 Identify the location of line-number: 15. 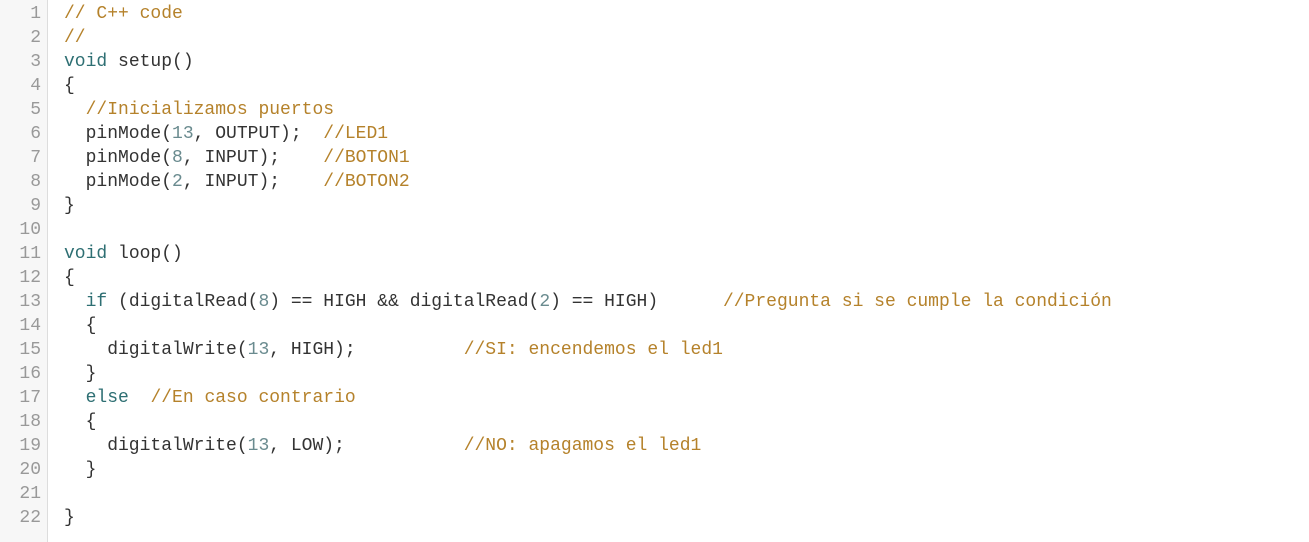
(30, 350).